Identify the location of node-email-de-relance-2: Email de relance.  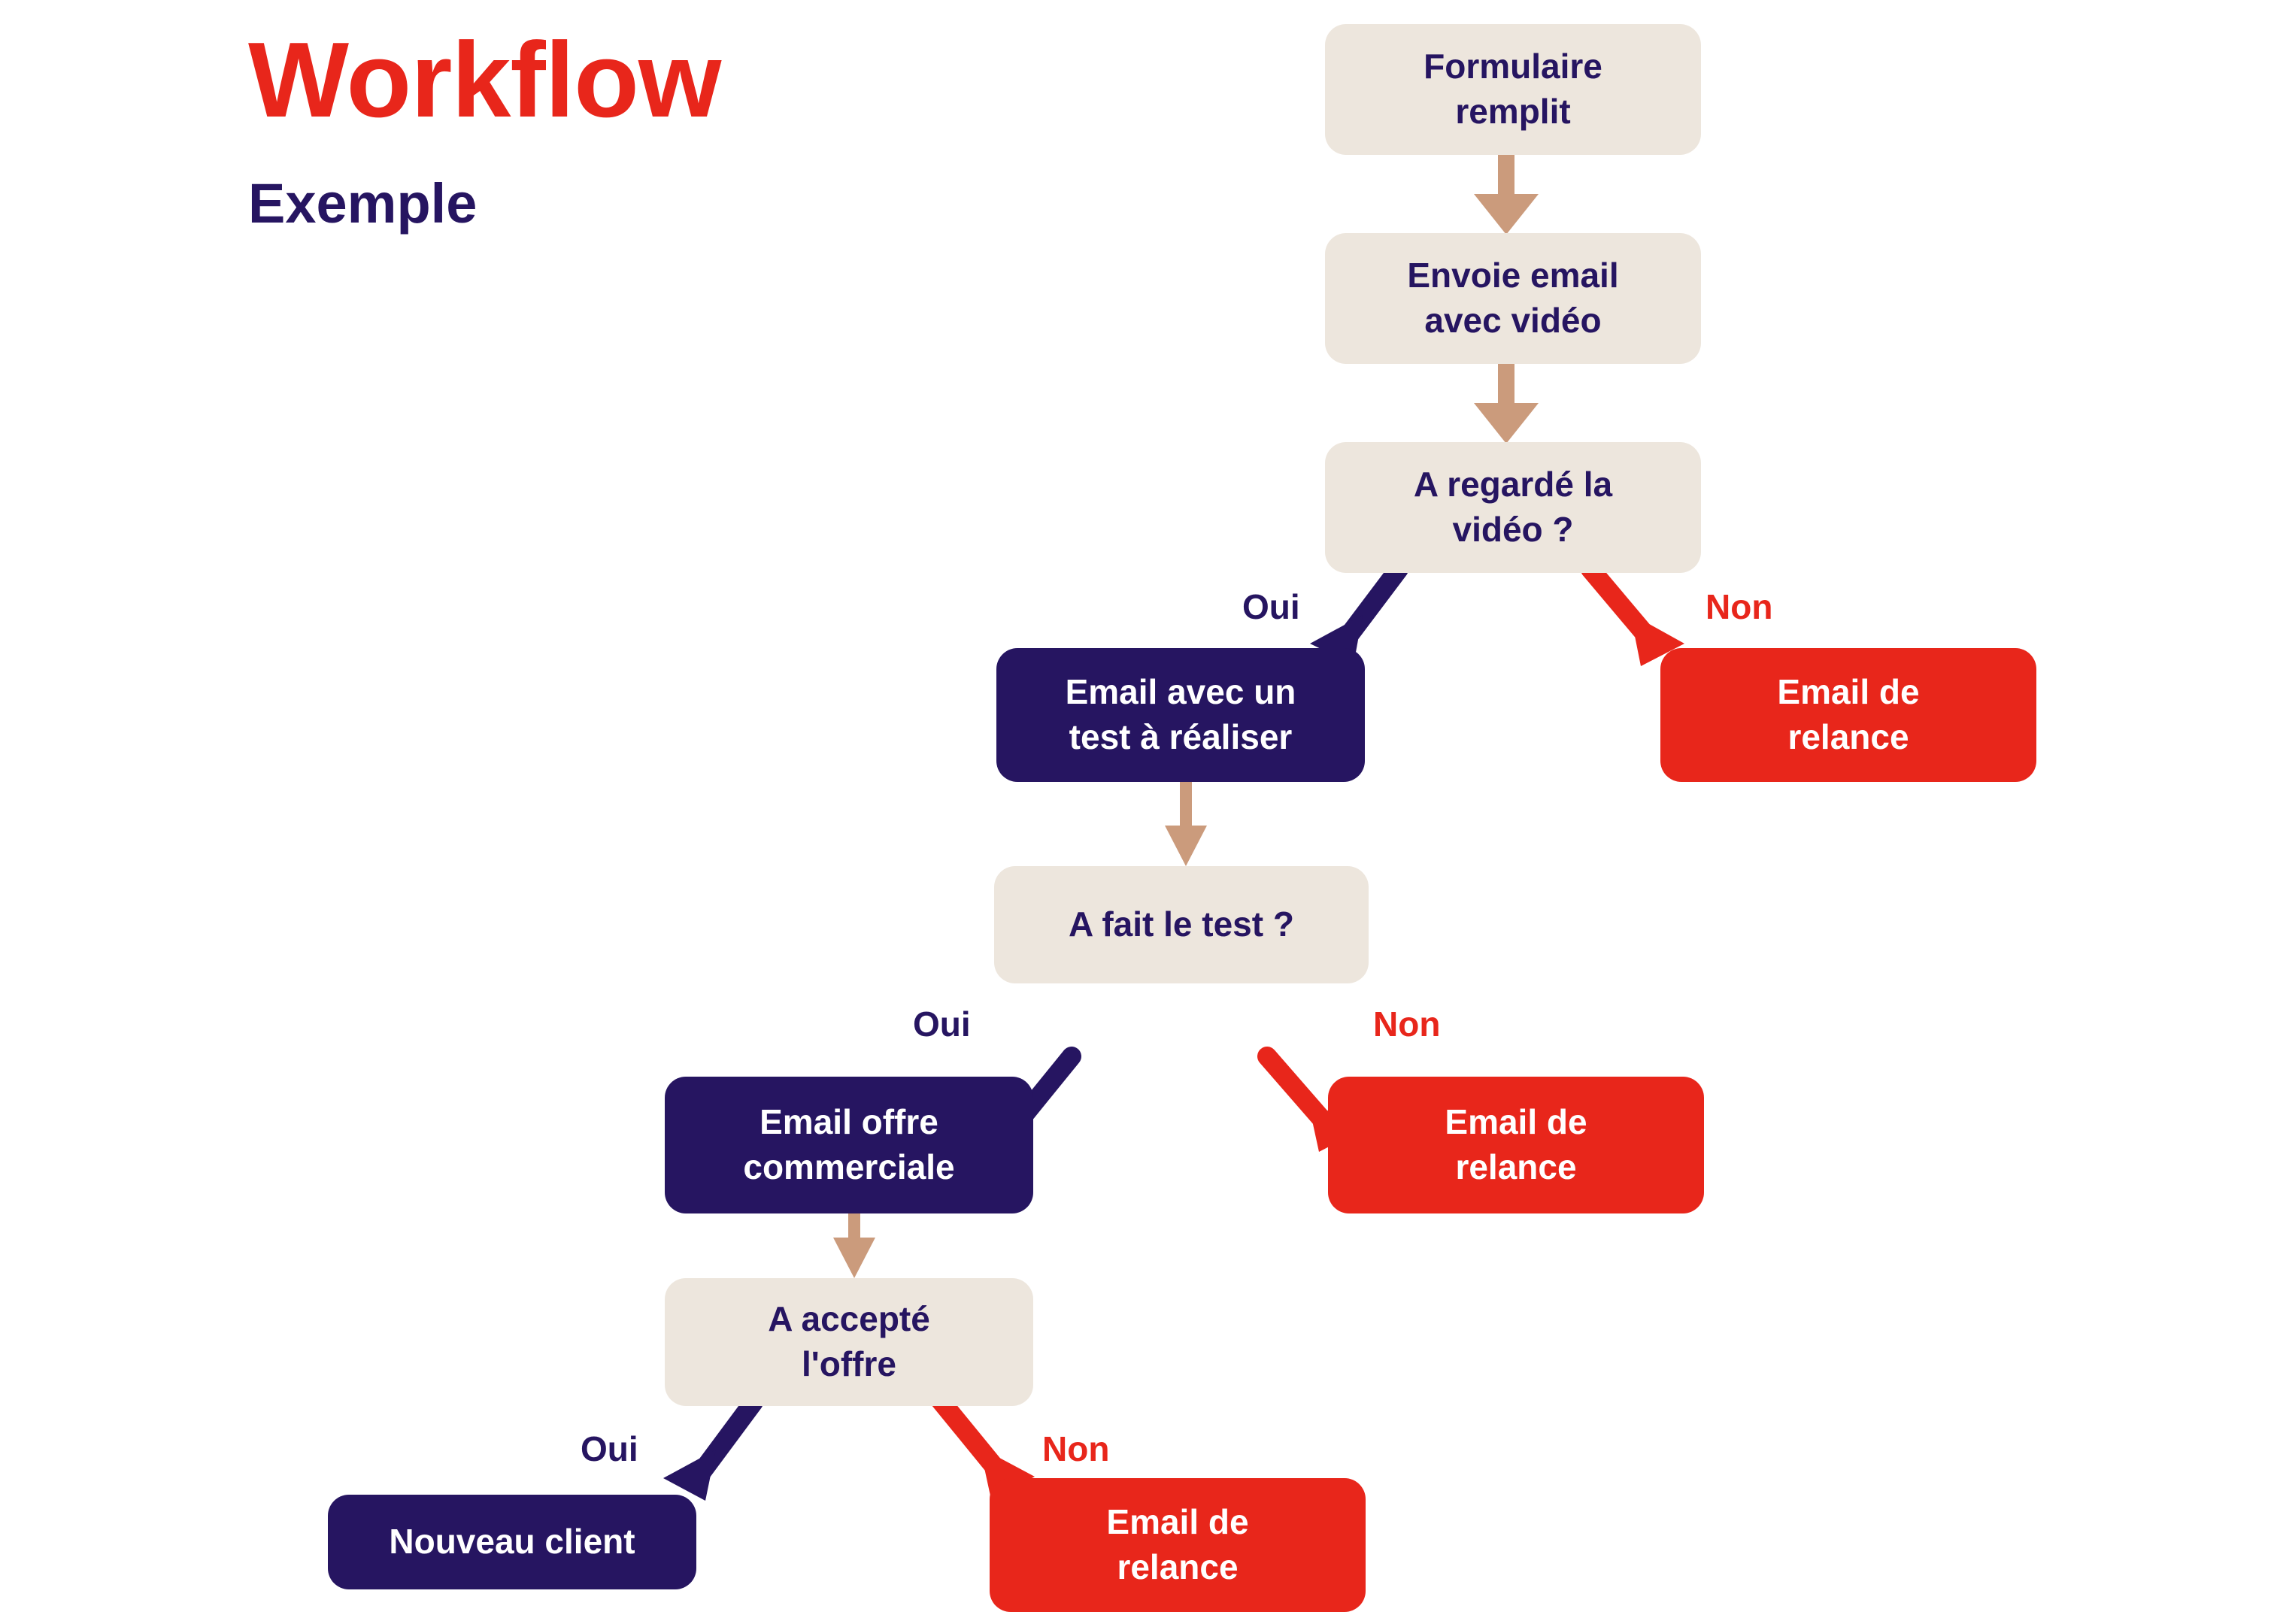
(1516, 1145).